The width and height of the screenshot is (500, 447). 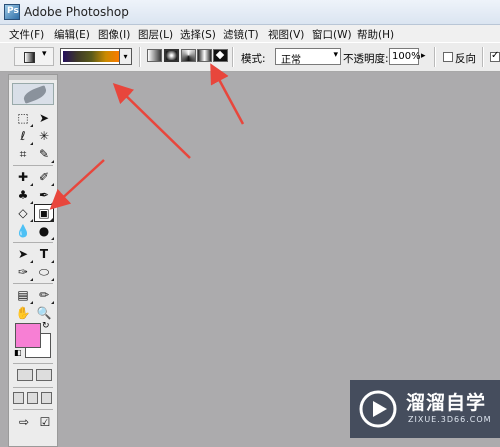 What do you see at coordinates (44, 154) in the screenshot?
I see `slice-tool-icon: ✎` at bounding box center [44, 154].